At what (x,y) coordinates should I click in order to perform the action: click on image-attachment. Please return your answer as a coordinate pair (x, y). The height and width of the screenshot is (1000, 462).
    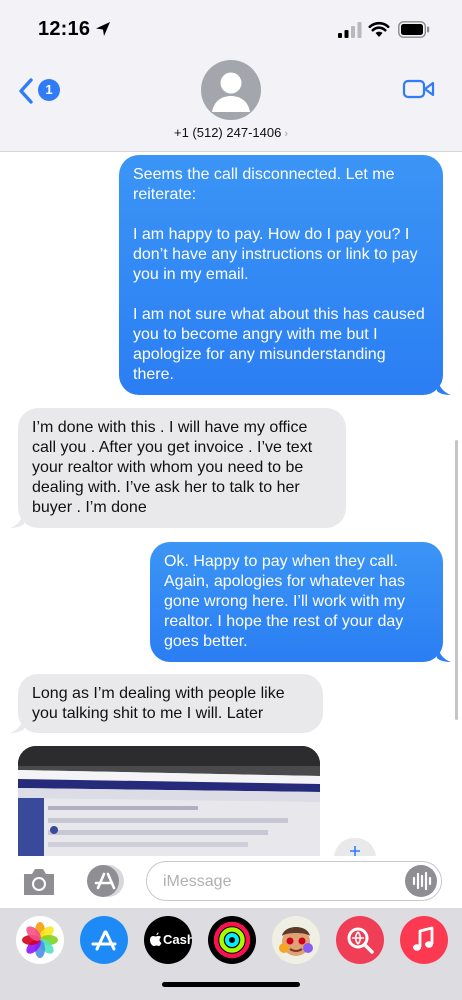
    Looking at the image, I should click on (169, 801).